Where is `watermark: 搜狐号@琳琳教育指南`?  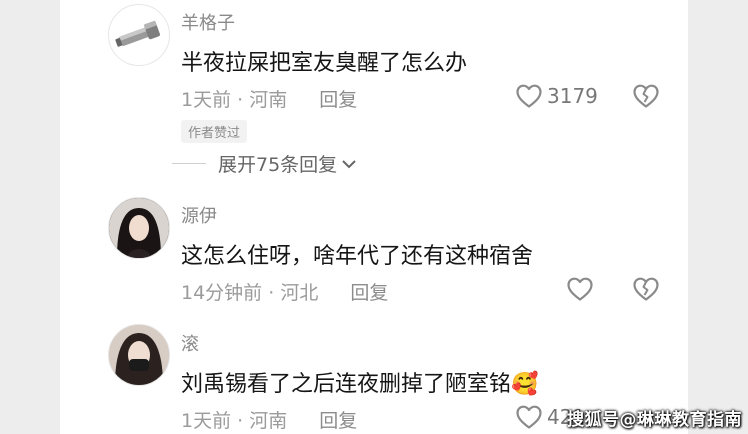
watermark: 搜狐号@琳琳教育指南 is located at coordinates (654, 420).